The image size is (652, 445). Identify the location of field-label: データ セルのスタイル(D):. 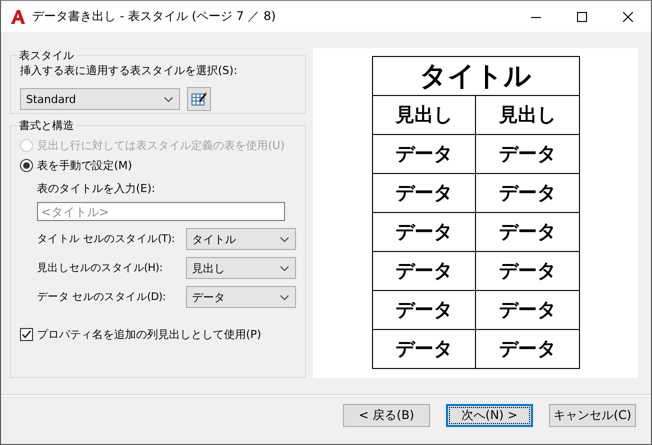
(102, 297).